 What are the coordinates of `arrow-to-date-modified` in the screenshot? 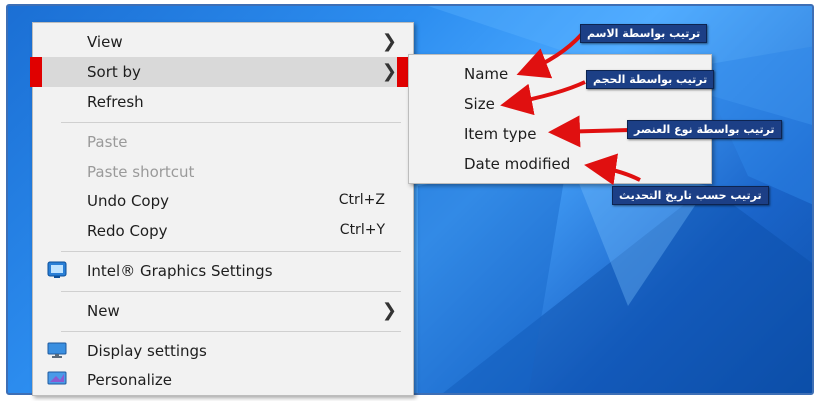 It's located at (612, 169).